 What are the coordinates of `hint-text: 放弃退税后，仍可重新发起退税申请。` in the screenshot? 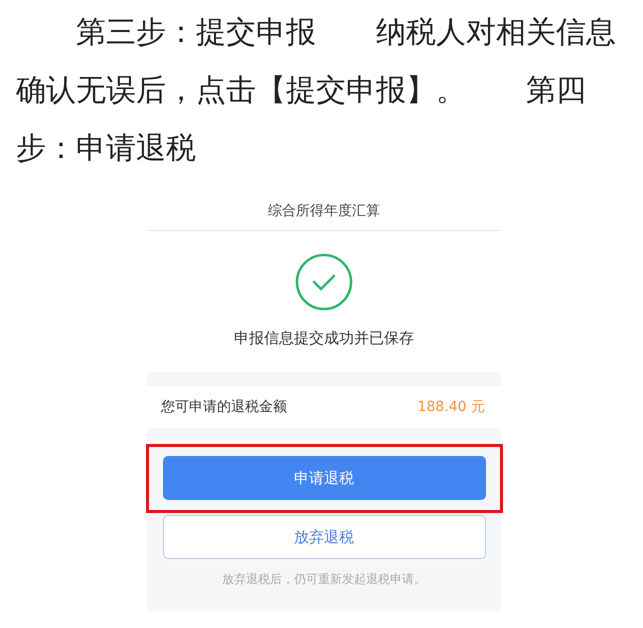 It's located at (324, 579).